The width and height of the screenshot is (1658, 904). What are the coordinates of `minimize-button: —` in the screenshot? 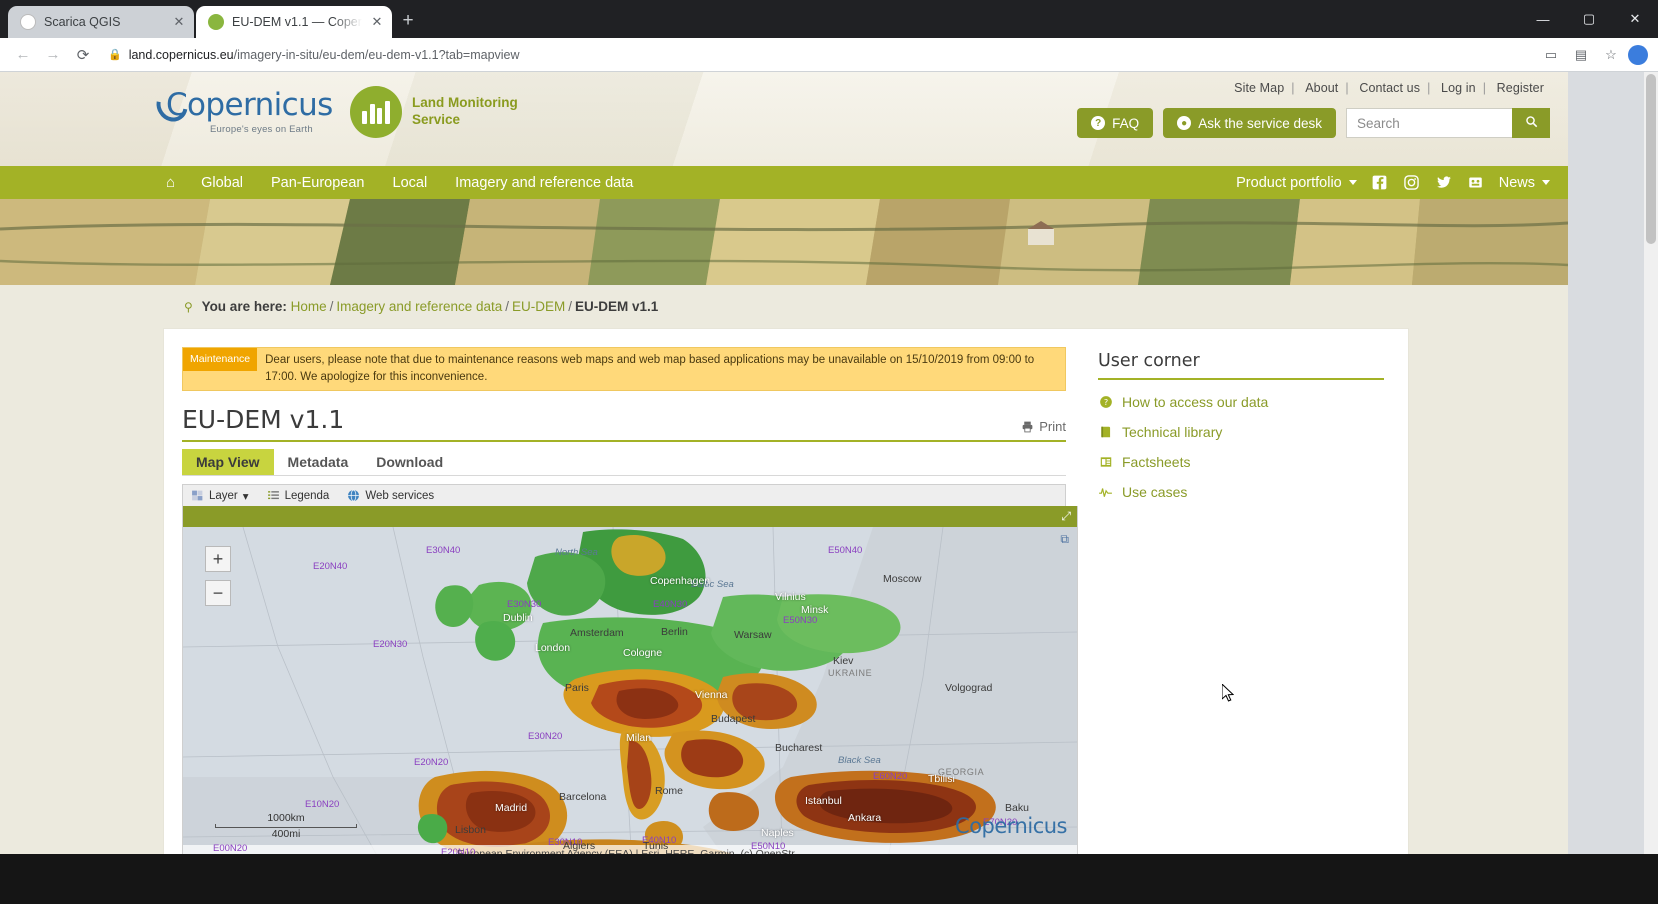 It's located at (1543, 19).